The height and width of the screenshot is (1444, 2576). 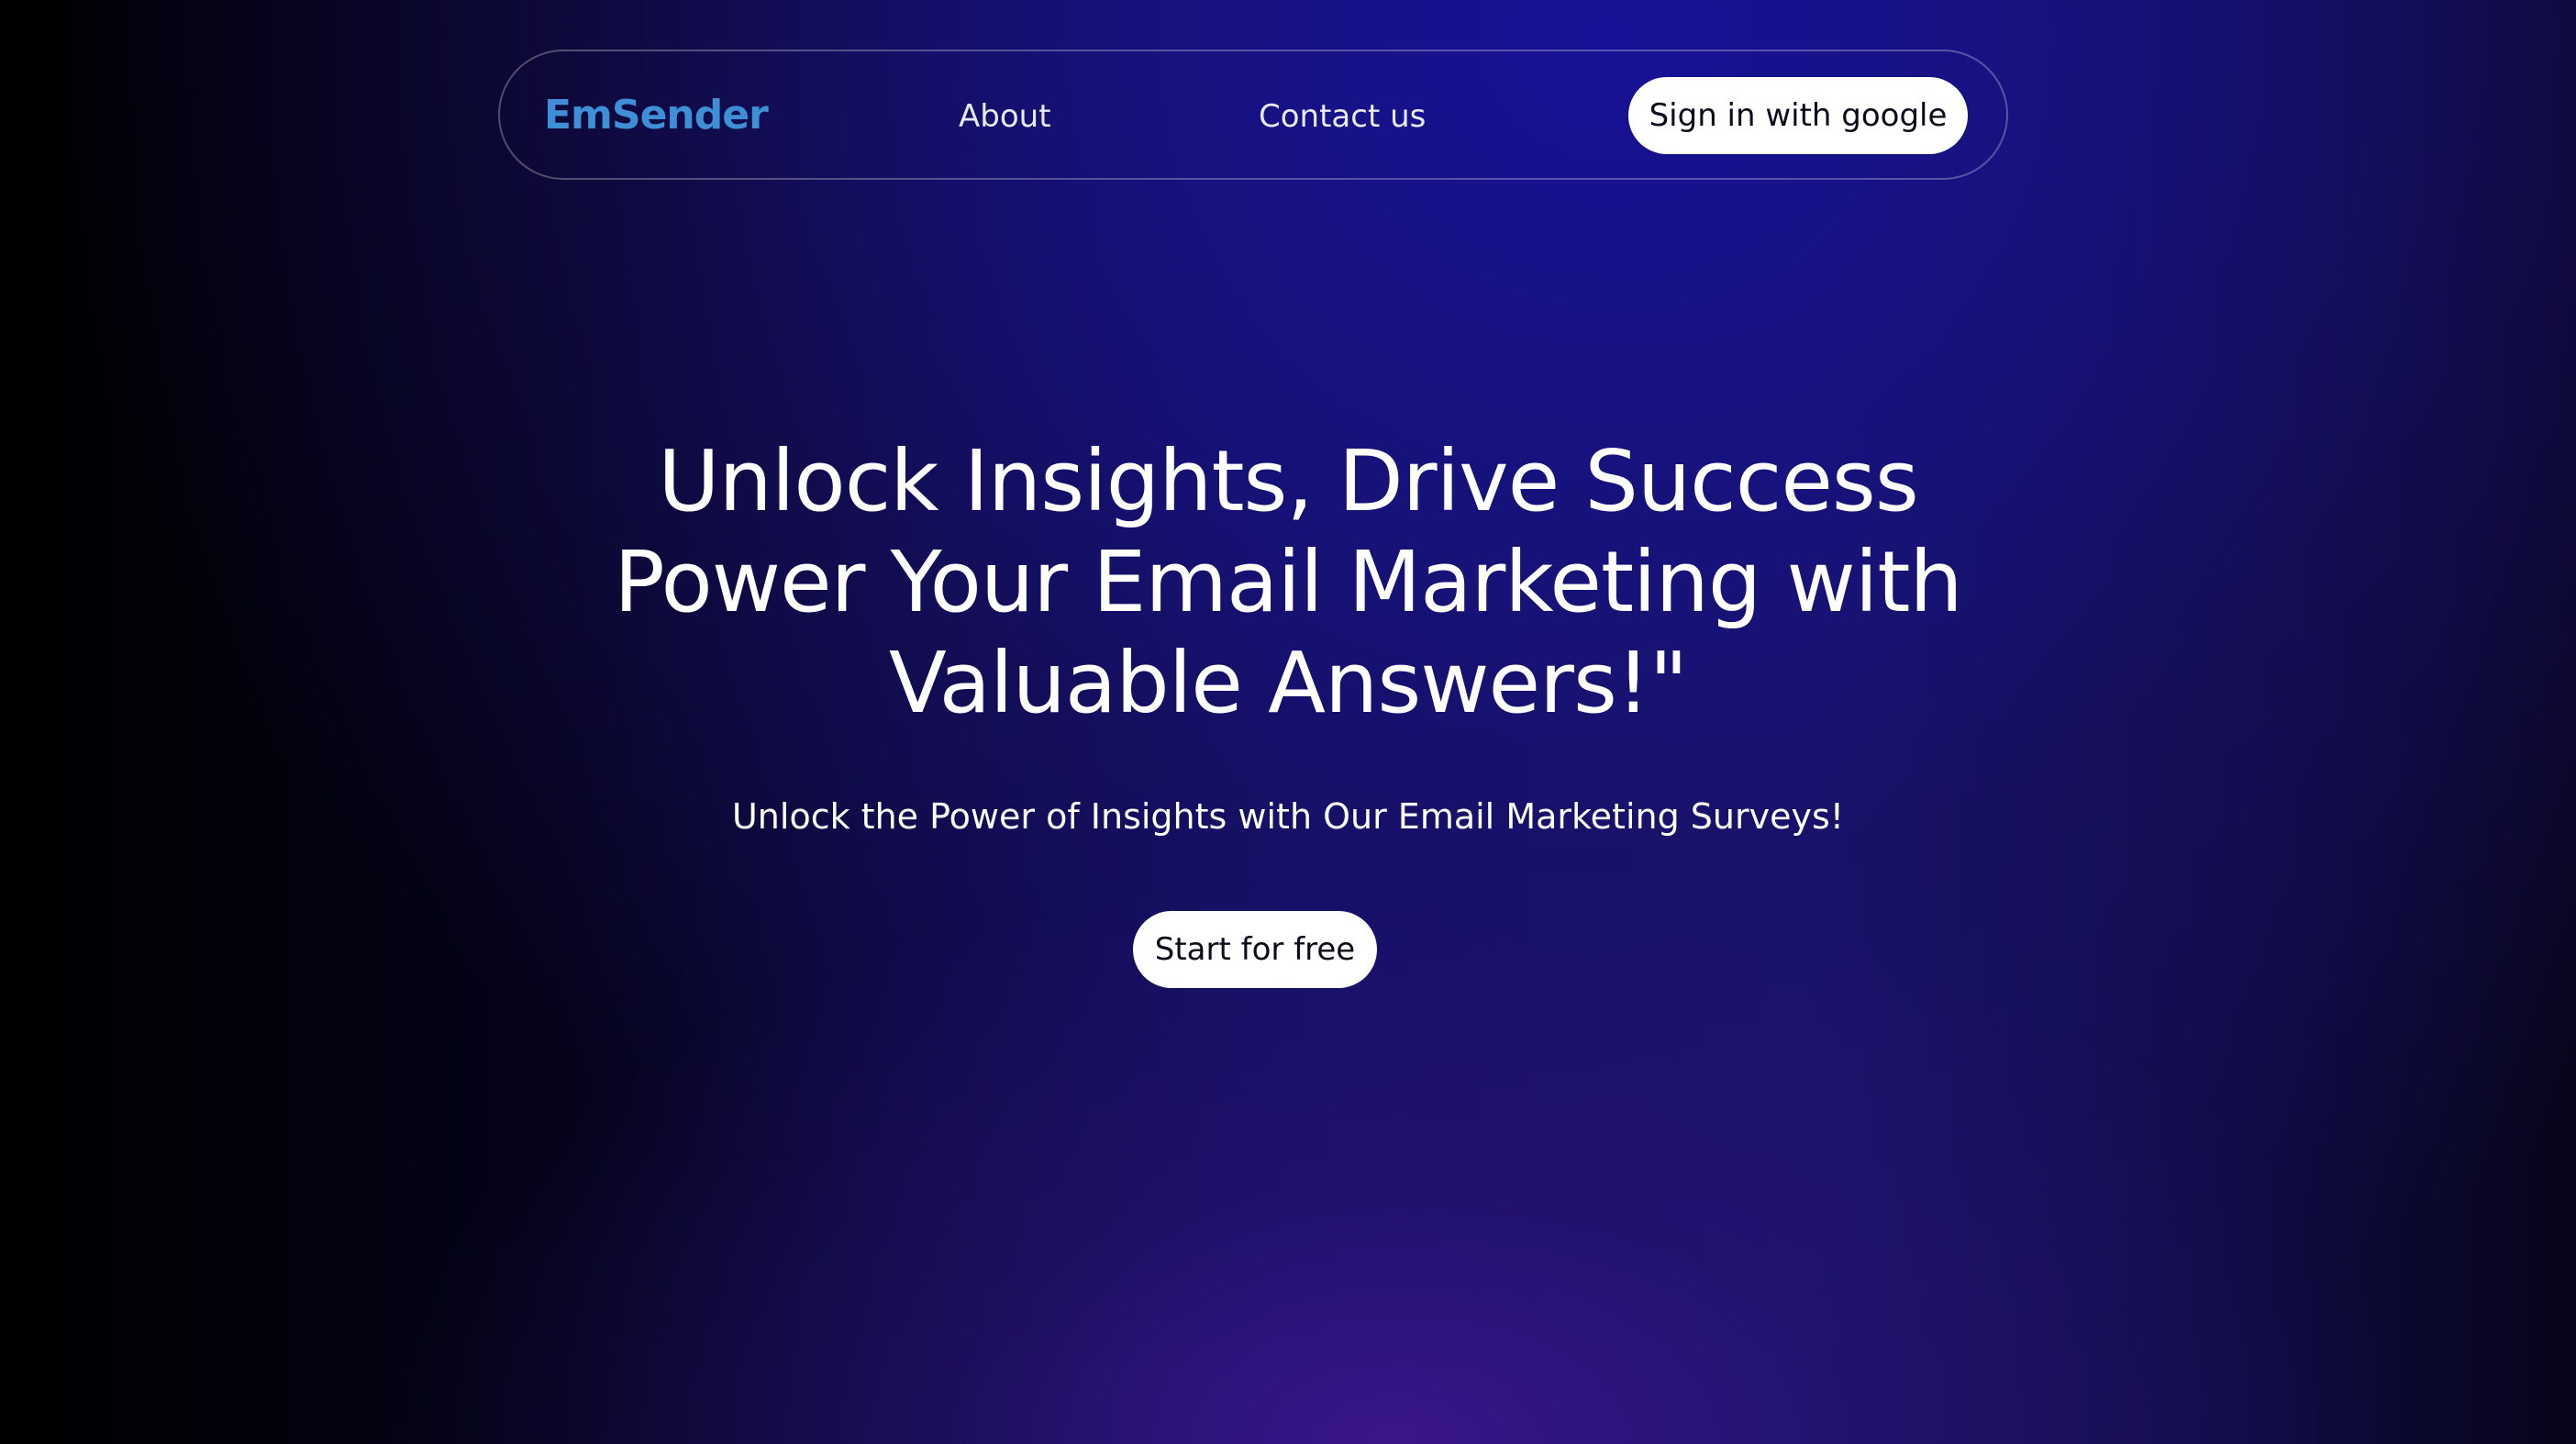 I want to click on logo: EmSender, so click(x=656, y=115).